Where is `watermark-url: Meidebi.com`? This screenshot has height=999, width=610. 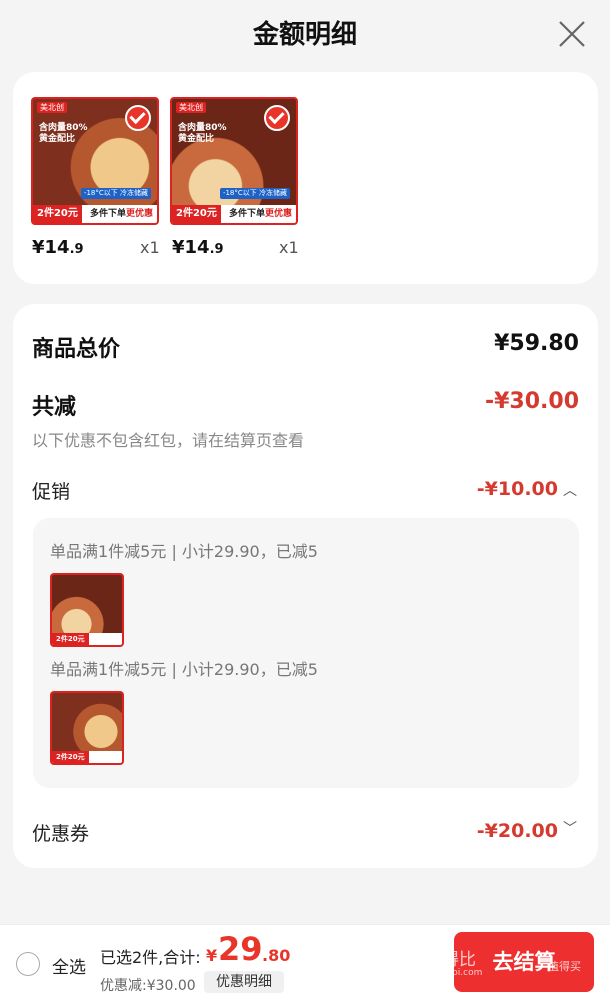 watermark-url: Meidebi.com is located at coordinates (454, 973).